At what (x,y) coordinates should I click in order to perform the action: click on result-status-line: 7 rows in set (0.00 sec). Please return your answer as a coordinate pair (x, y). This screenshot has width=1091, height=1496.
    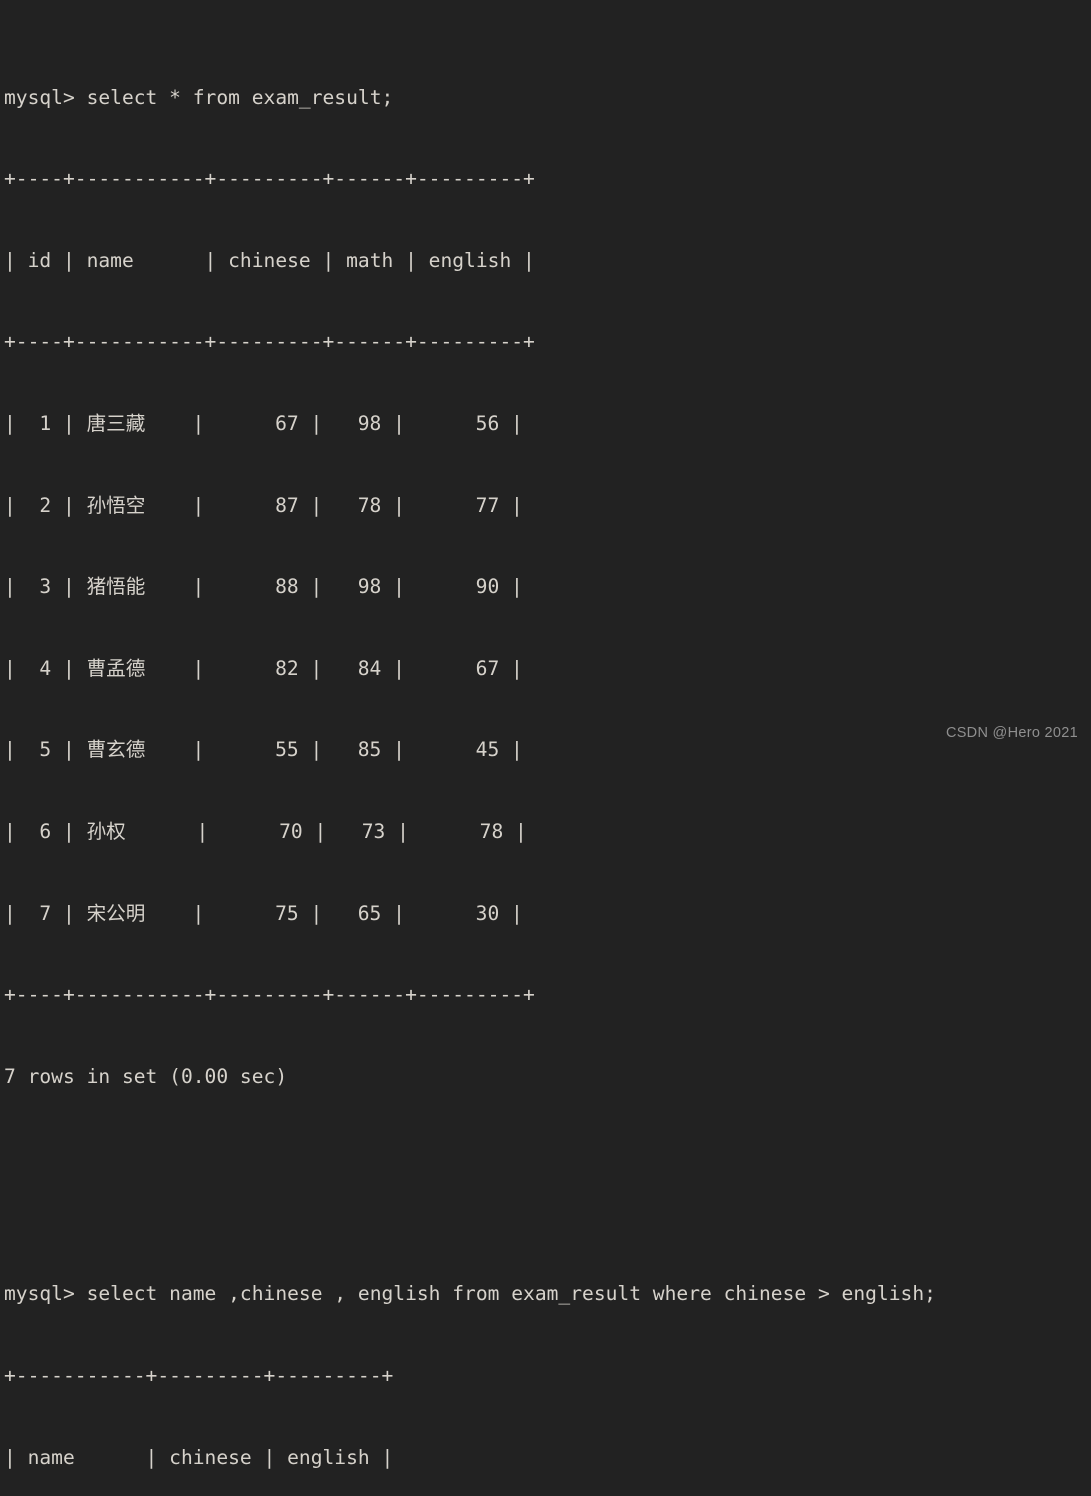
    Looking at the image, I should click on (146, 1076).